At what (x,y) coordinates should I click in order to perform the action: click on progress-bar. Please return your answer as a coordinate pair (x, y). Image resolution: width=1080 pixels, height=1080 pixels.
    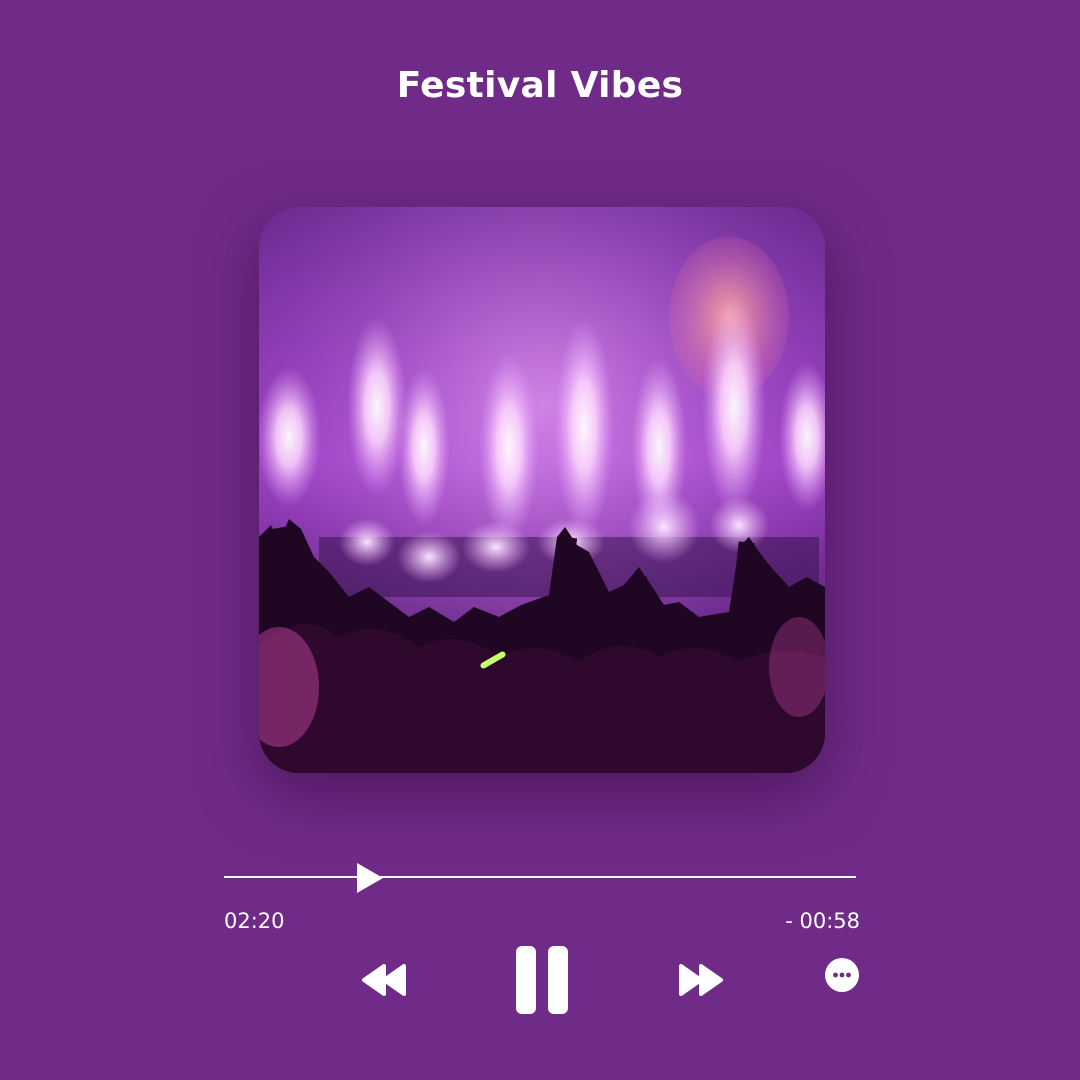
    Looking at the image, I should click on (540, 877).